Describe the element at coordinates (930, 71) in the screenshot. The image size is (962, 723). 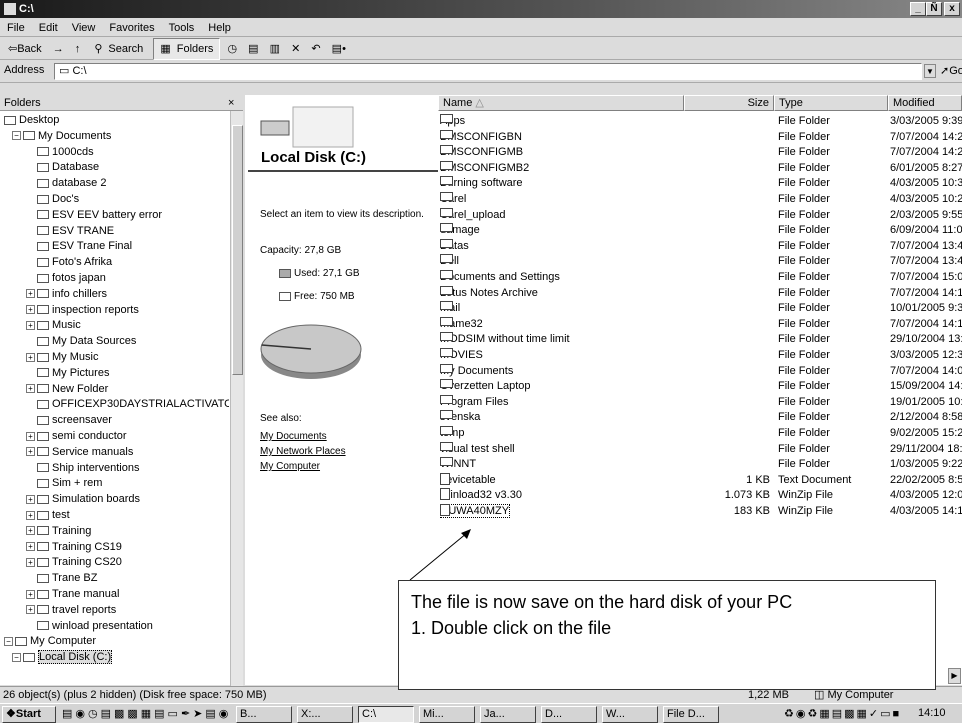
I see `address-dropdown-button: ▼` at that location.